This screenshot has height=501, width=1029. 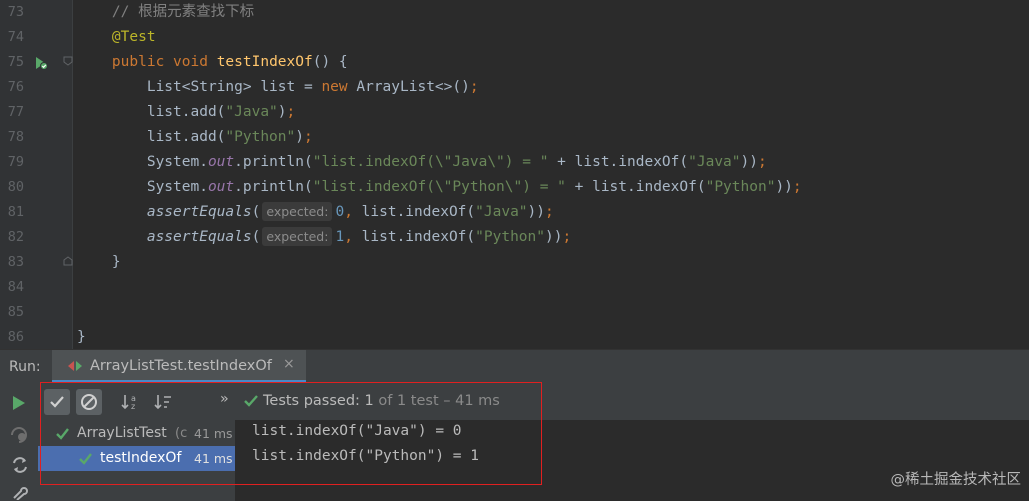 I want to click on code-text: public void testIndexOf() {, so click(x=212, y=62).